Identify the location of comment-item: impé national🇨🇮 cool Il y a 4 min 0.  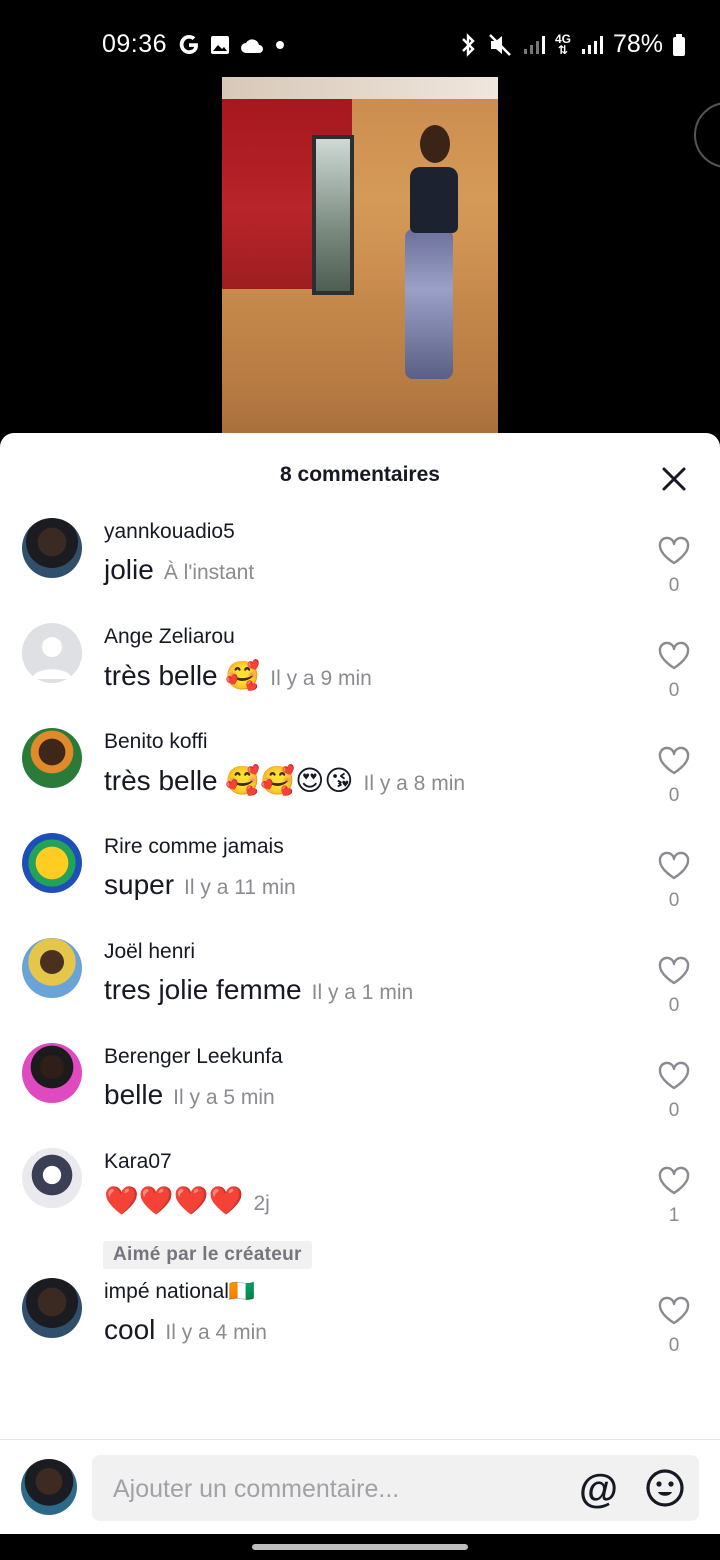
(360, 1328).